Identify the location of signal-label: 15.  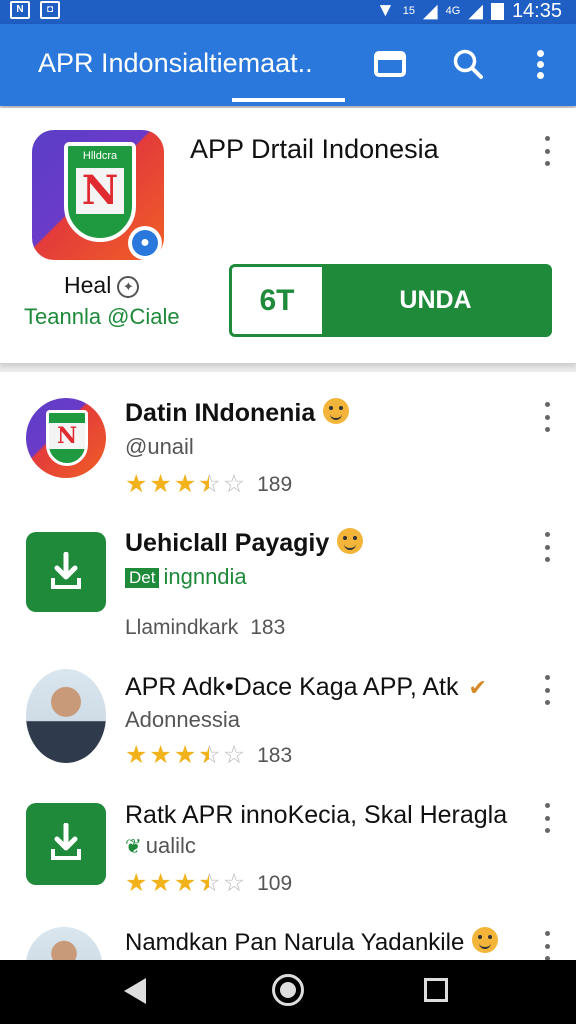
(408, 11).